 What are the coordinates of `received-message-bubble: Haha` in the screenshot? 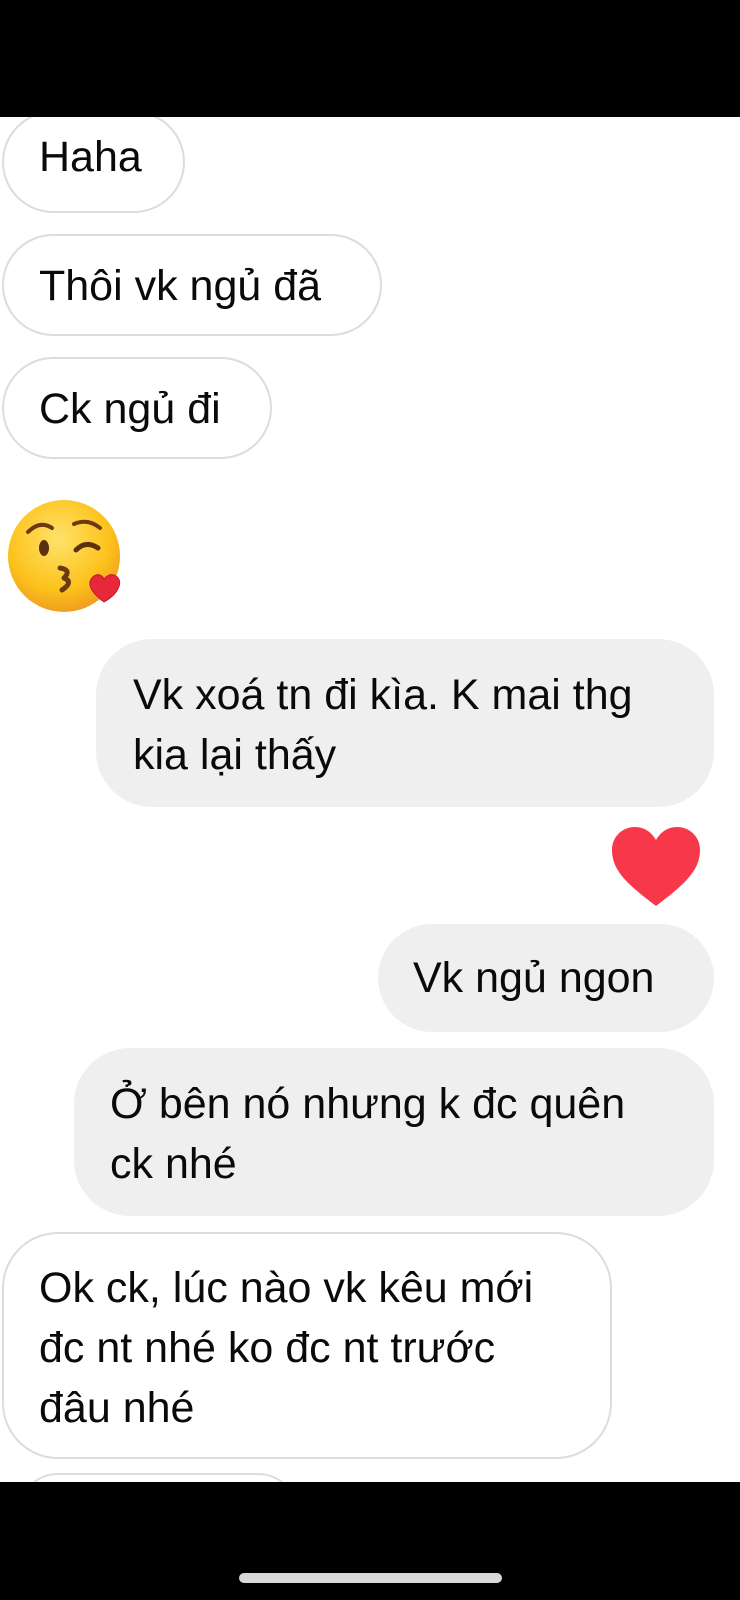 It's located at (93, 165).